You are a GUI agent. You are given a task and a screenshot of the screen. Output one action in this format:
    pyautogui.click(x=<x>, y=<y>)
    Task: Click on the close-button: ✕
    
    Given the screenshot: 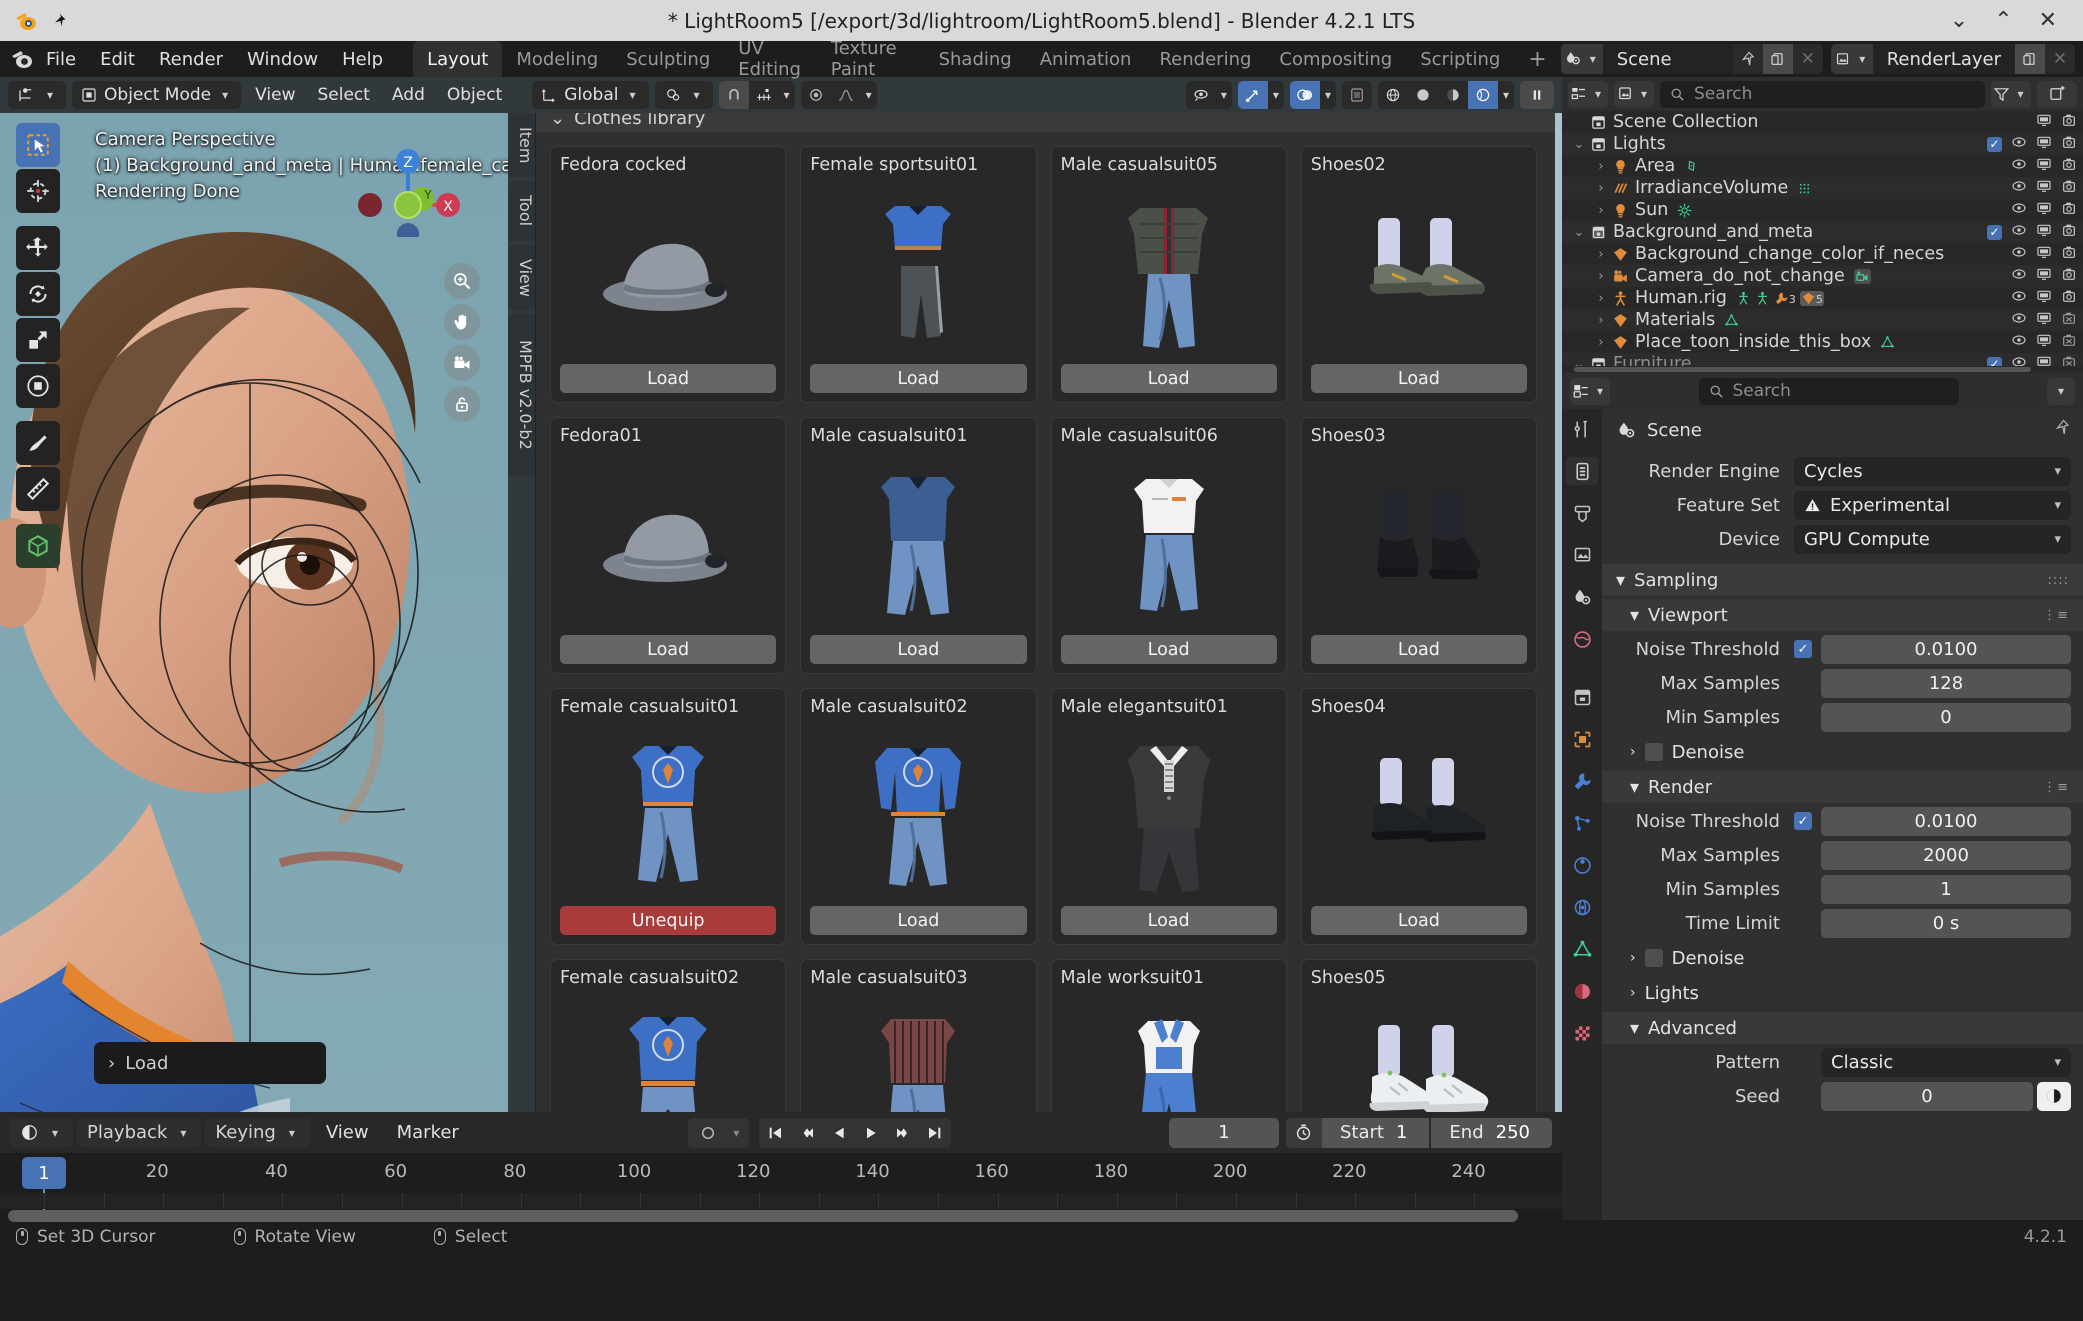 What is the action you would take?
    pyautogui.click(x=2048, y=20)
    